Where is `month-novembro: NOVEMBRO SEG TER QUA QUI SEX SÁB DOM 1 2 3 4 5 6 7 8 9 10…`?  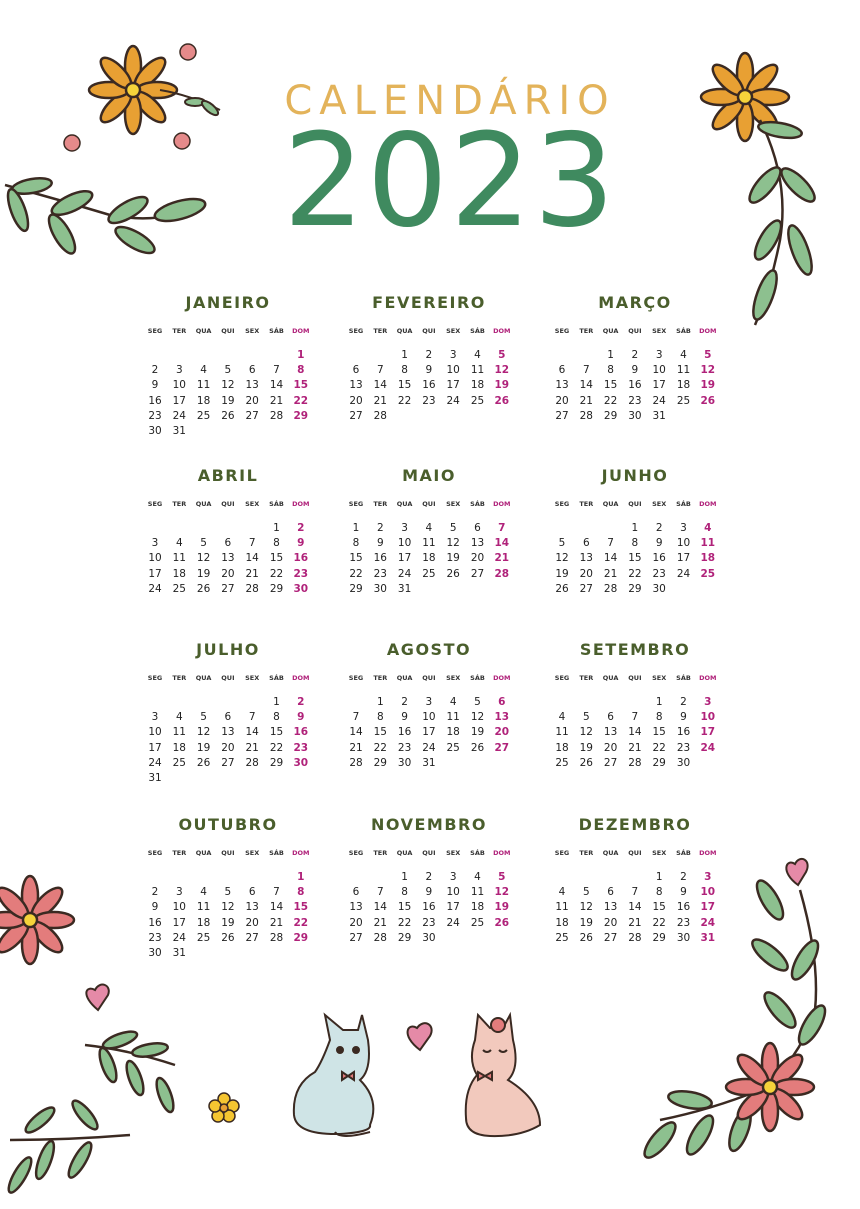 month-novembro: NOVEMBRO SEG TER QUA QUI SEX SÁB DOM 1 2 3 4 5 6 7 8 9 10… is located at coordinates (434, 890).